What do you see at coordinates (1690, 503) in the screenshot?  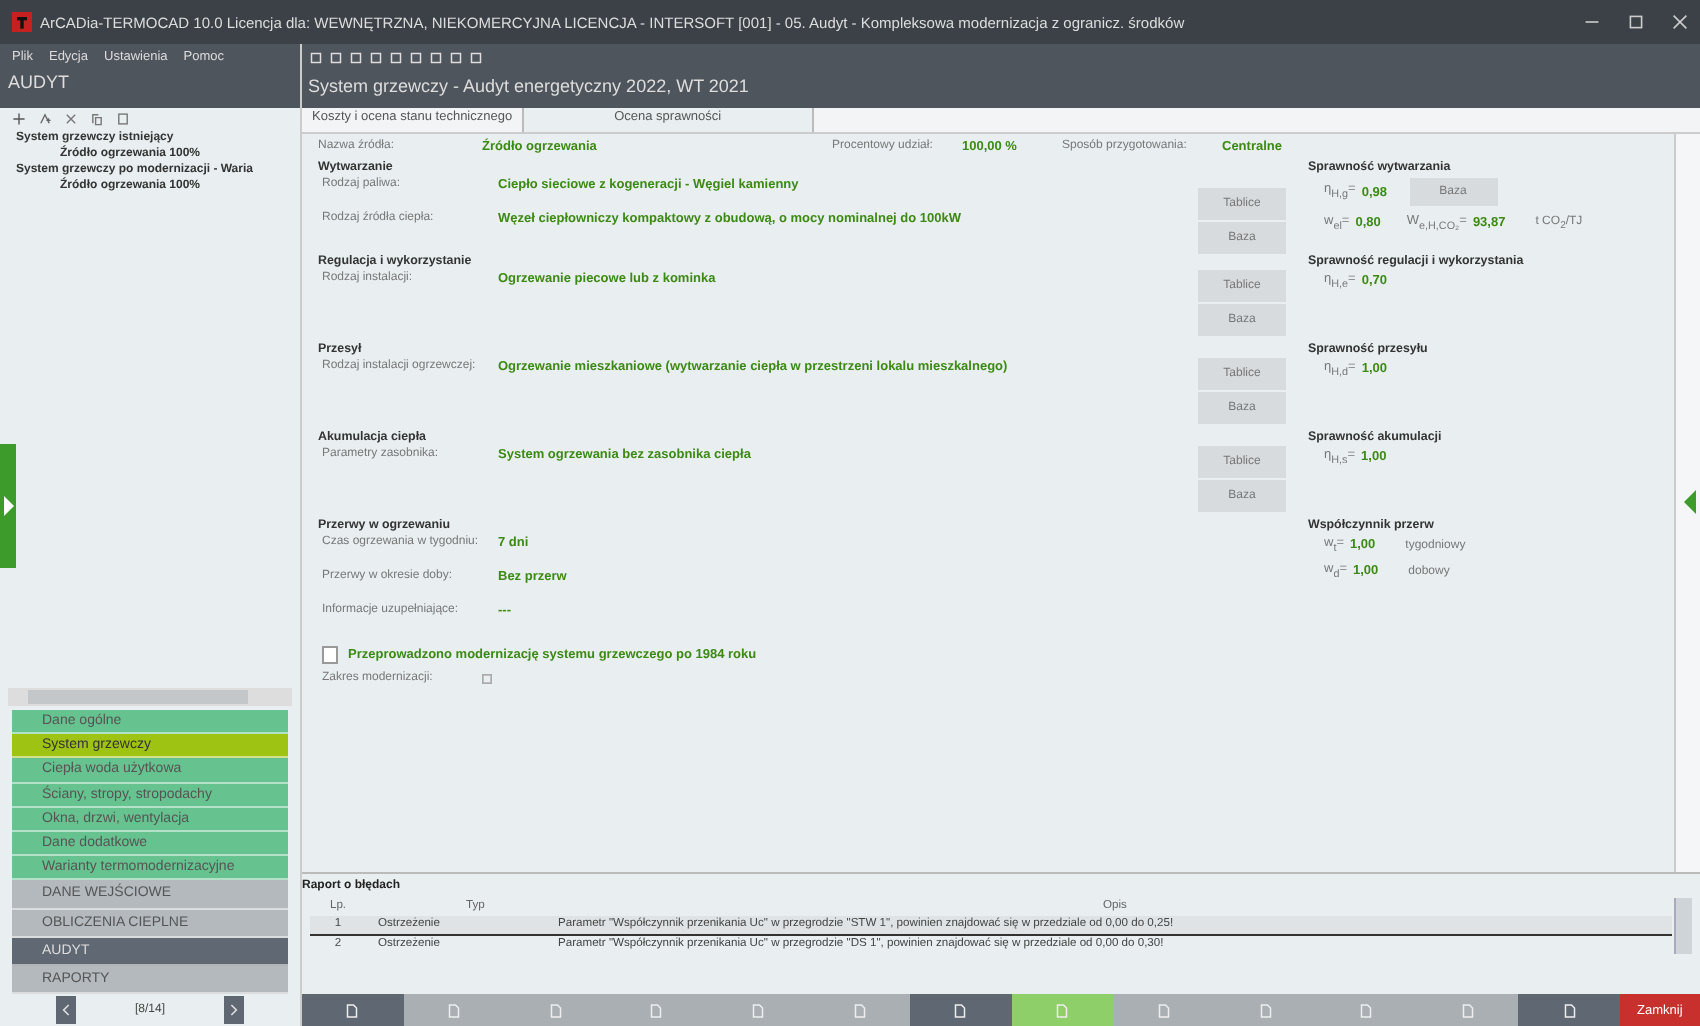 I see `expand-handle` at bounding box center [1690, 503].